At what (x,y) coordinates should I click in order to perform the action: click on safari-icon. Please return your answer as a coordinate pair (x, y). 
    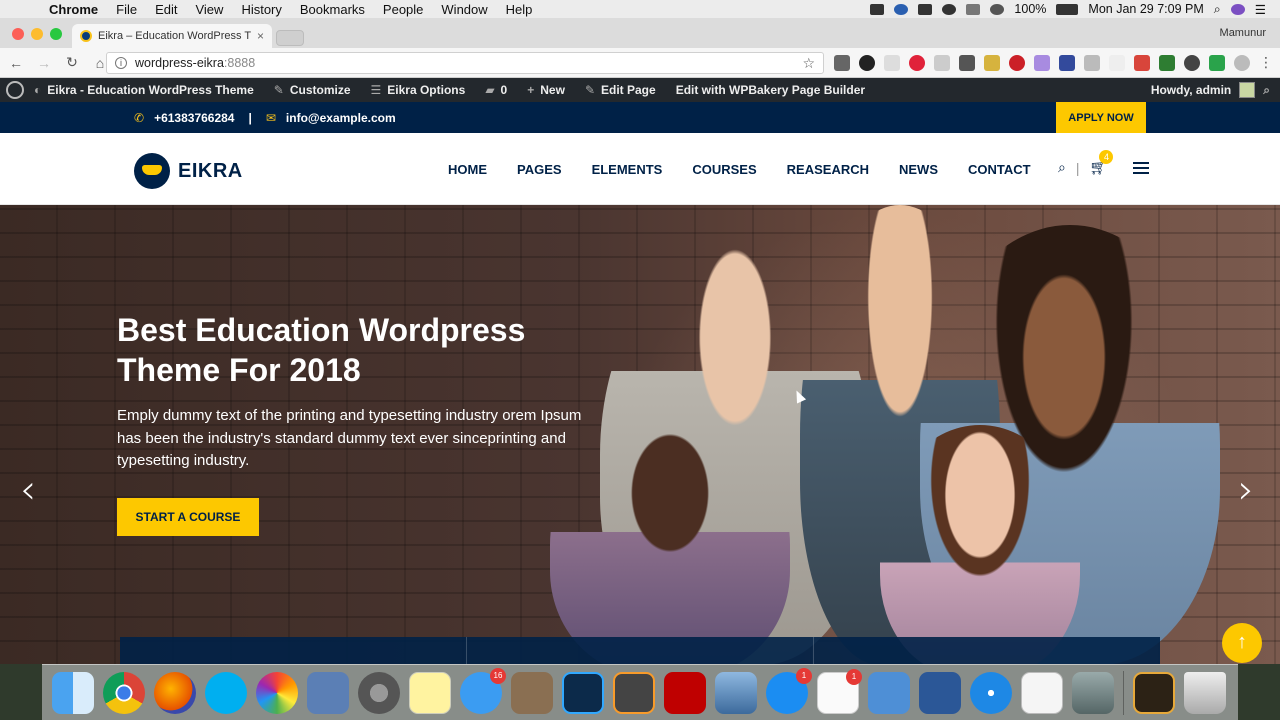
    Looking at the image, I should click on (991, 692).